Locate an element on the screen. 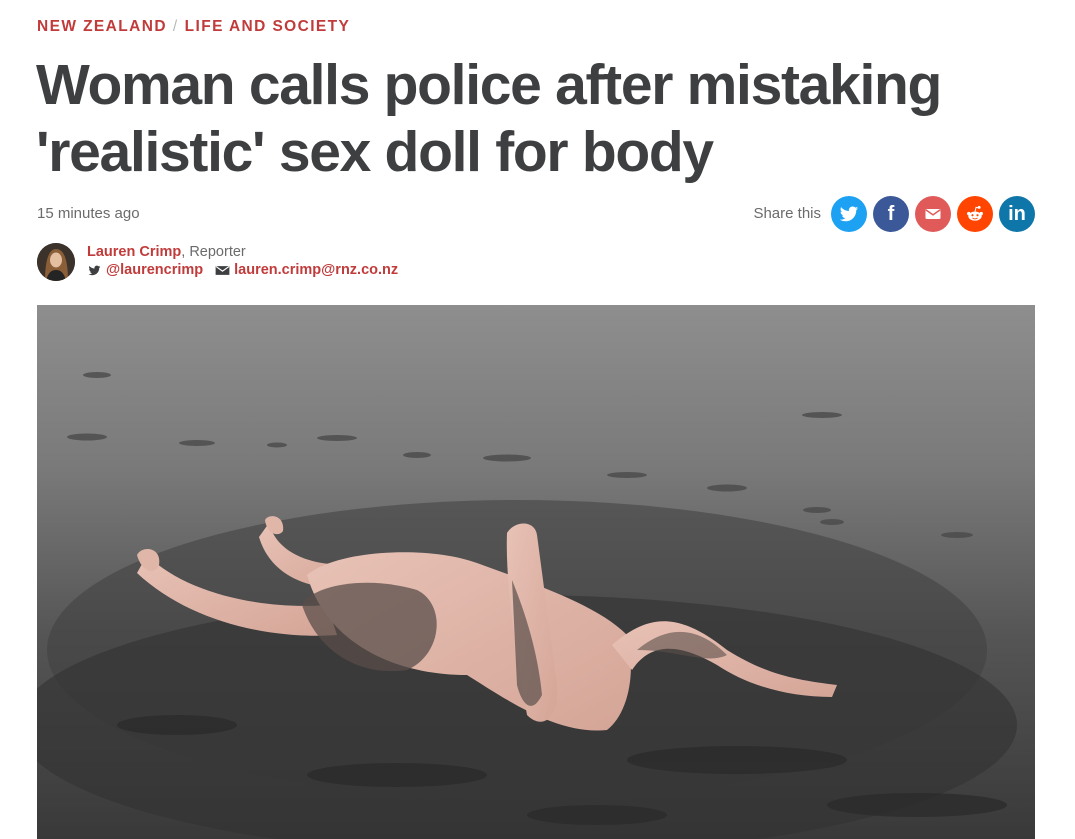 The height and width of the screenshot is (839, 1075). facebook-f-icon: f is located at coordinates (891, 213).